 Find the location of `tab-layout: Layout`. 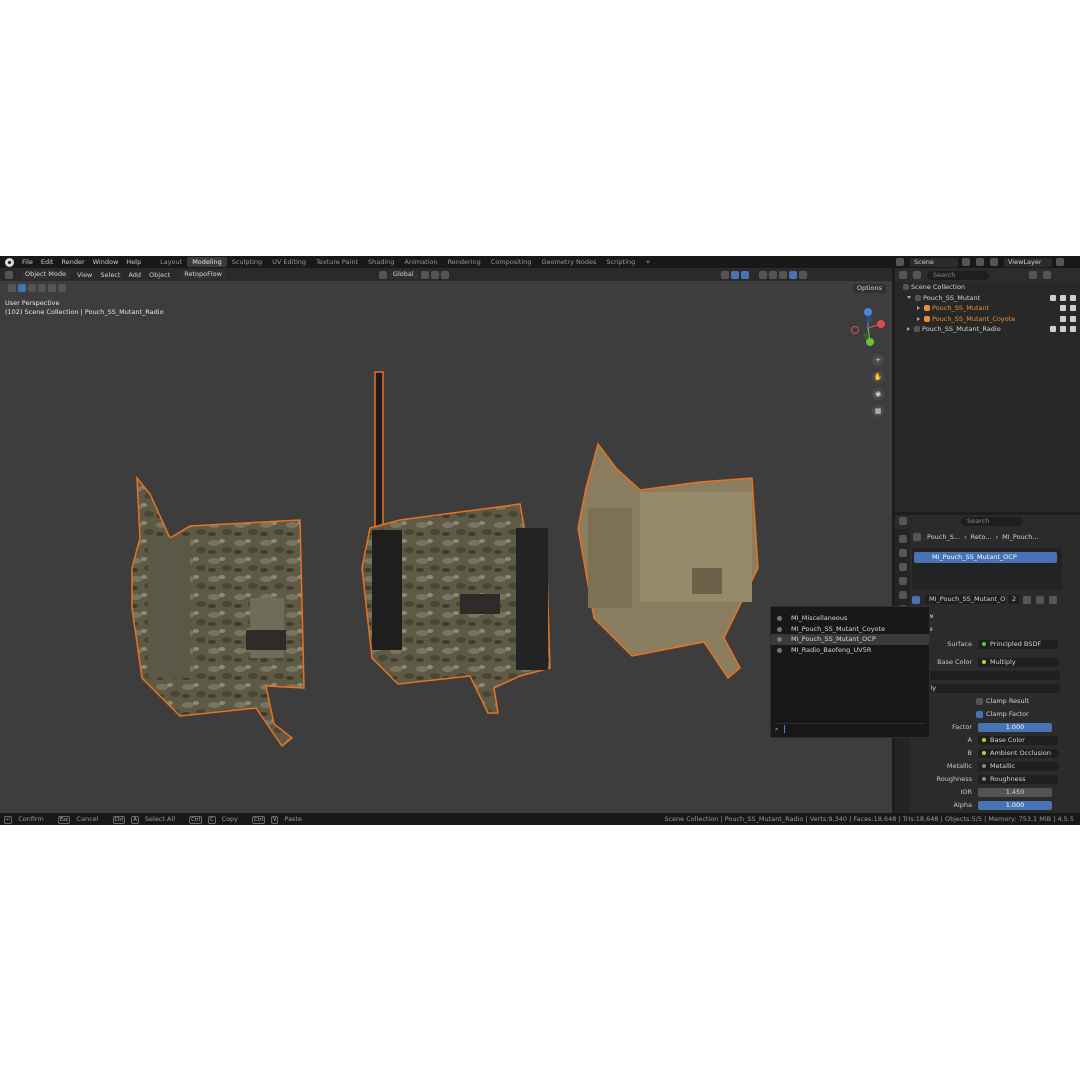

tab-layout: Layout is located at coordinates (171, 262).